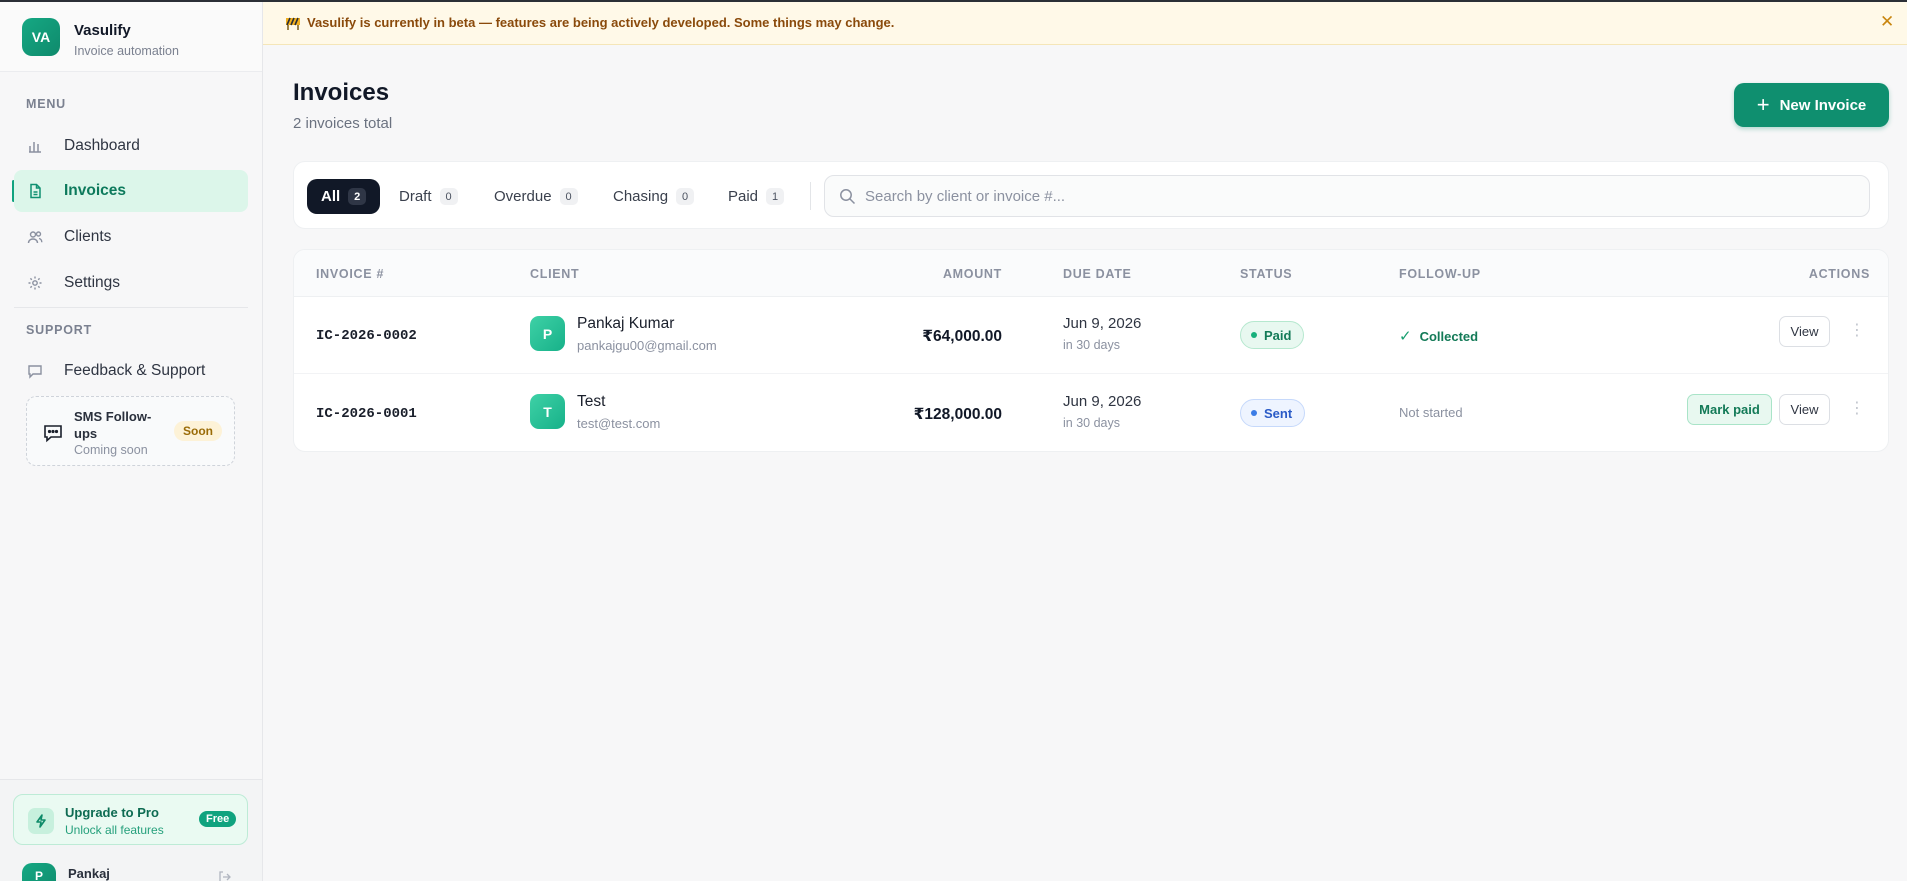 The height and width of the screenshot is (881, 1907). I want to click on sidebar-item-label: Clients, so click(88, 236).